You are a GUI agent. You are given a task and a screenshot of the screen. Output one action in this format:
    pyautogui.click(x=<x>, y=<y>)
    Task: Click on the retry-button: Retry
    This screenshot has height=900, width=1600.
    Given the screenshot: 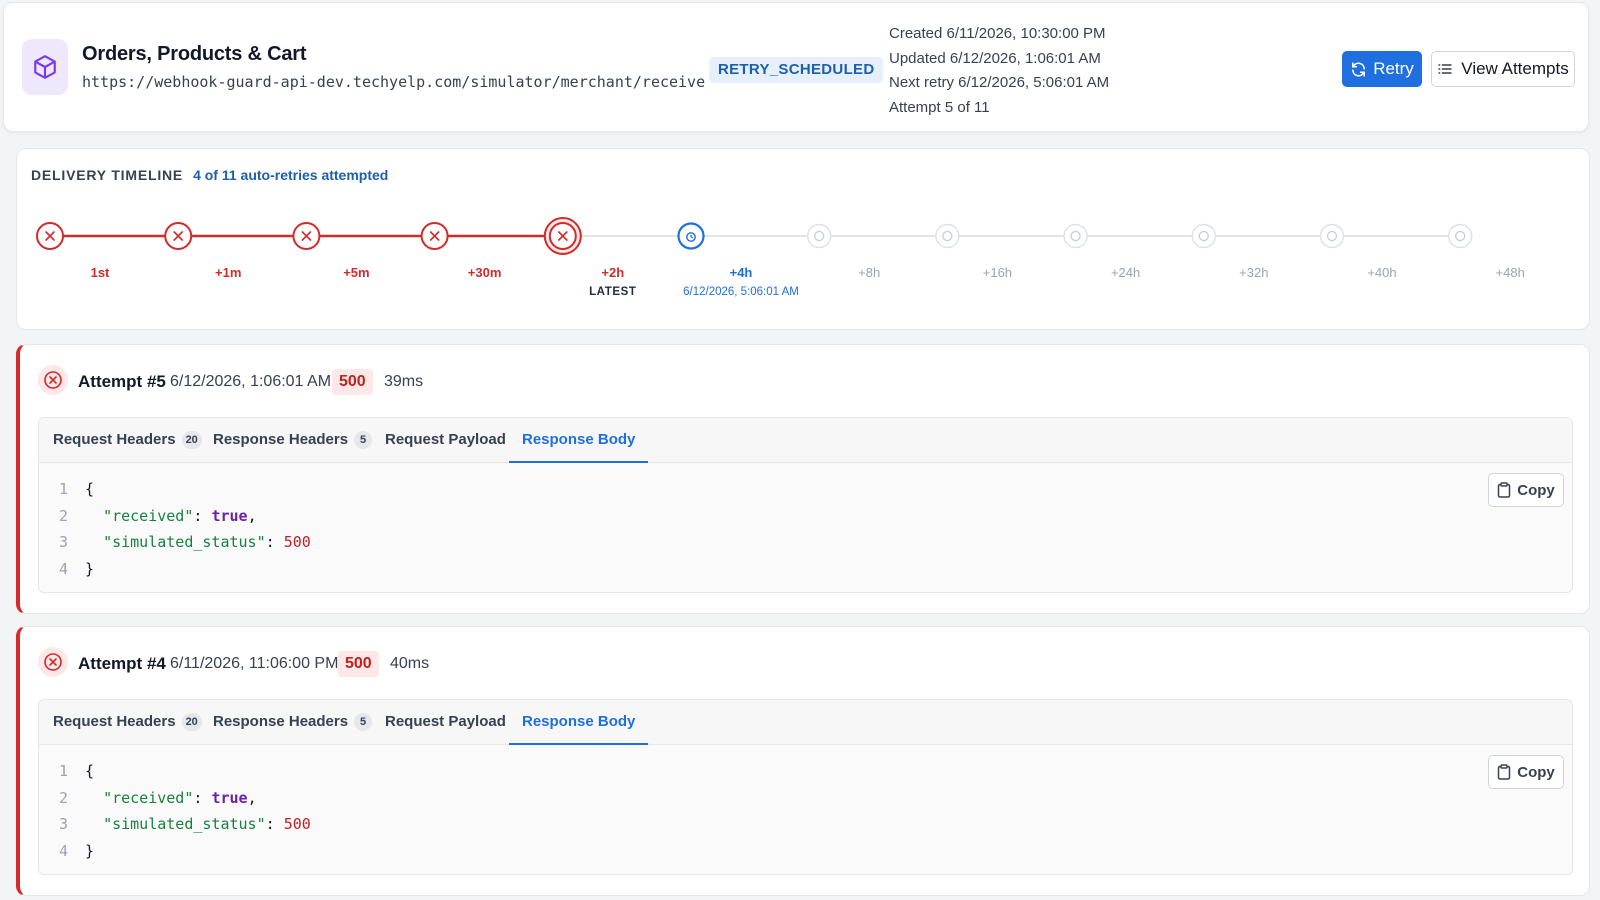 What is the action you would take?
    pyautogui.click(x=1382, y=69)
    